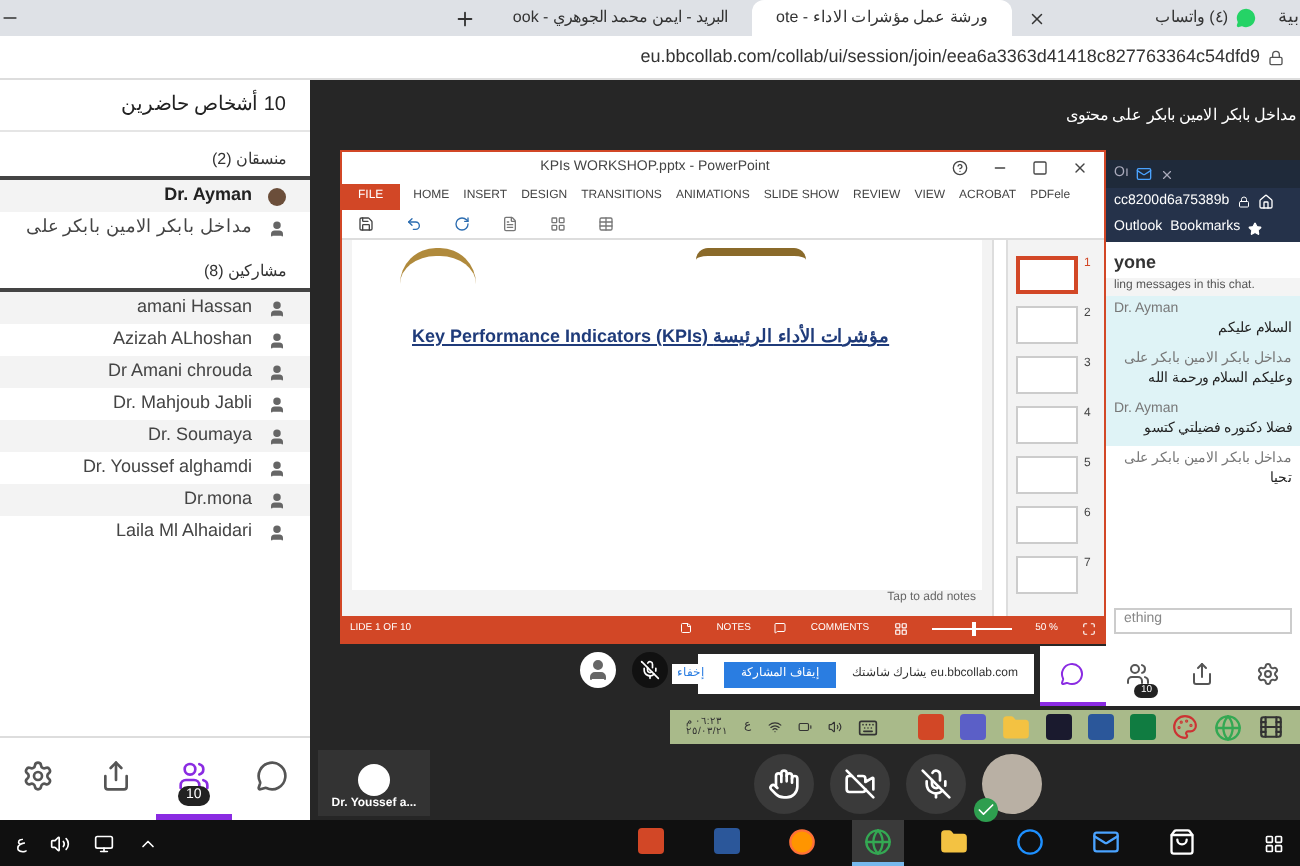  I want to click on undo-icon, so click(414, 223).